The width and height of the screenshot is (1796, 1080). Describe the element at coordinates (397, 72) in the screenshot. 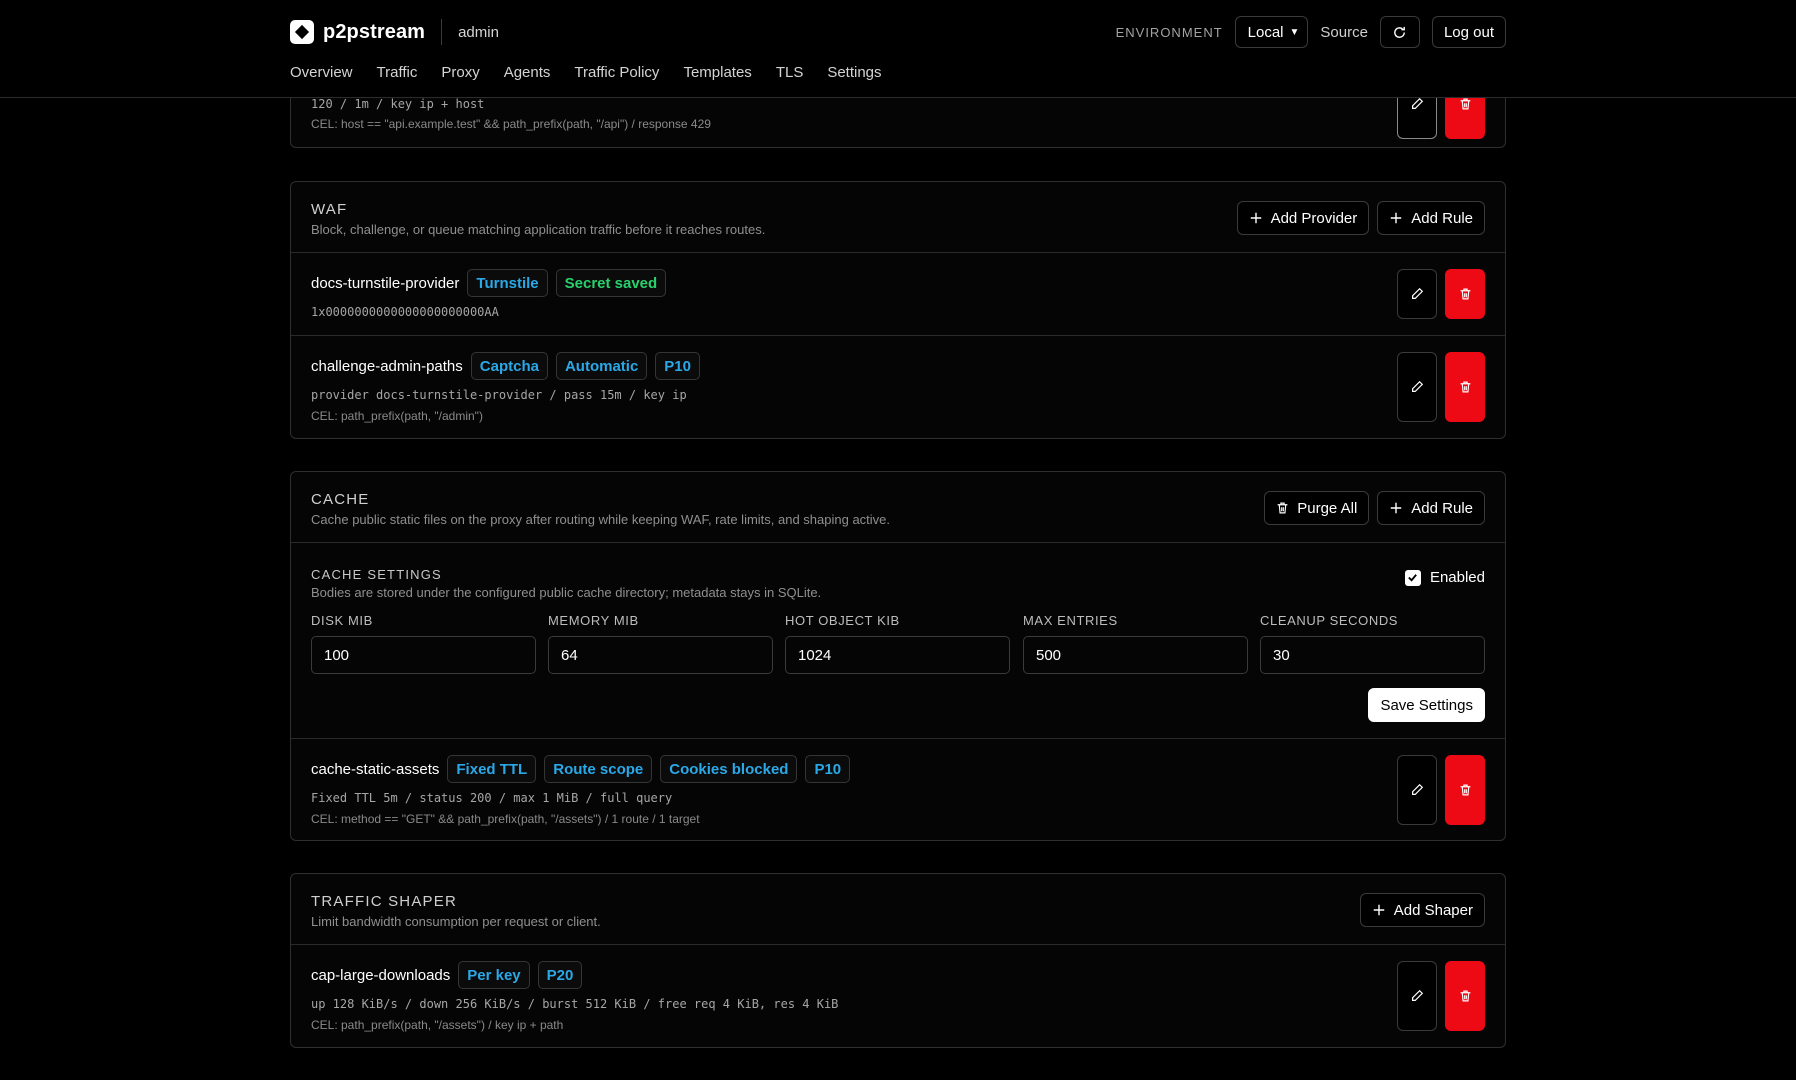

I see `tab-traffic: Traffic` at that location.